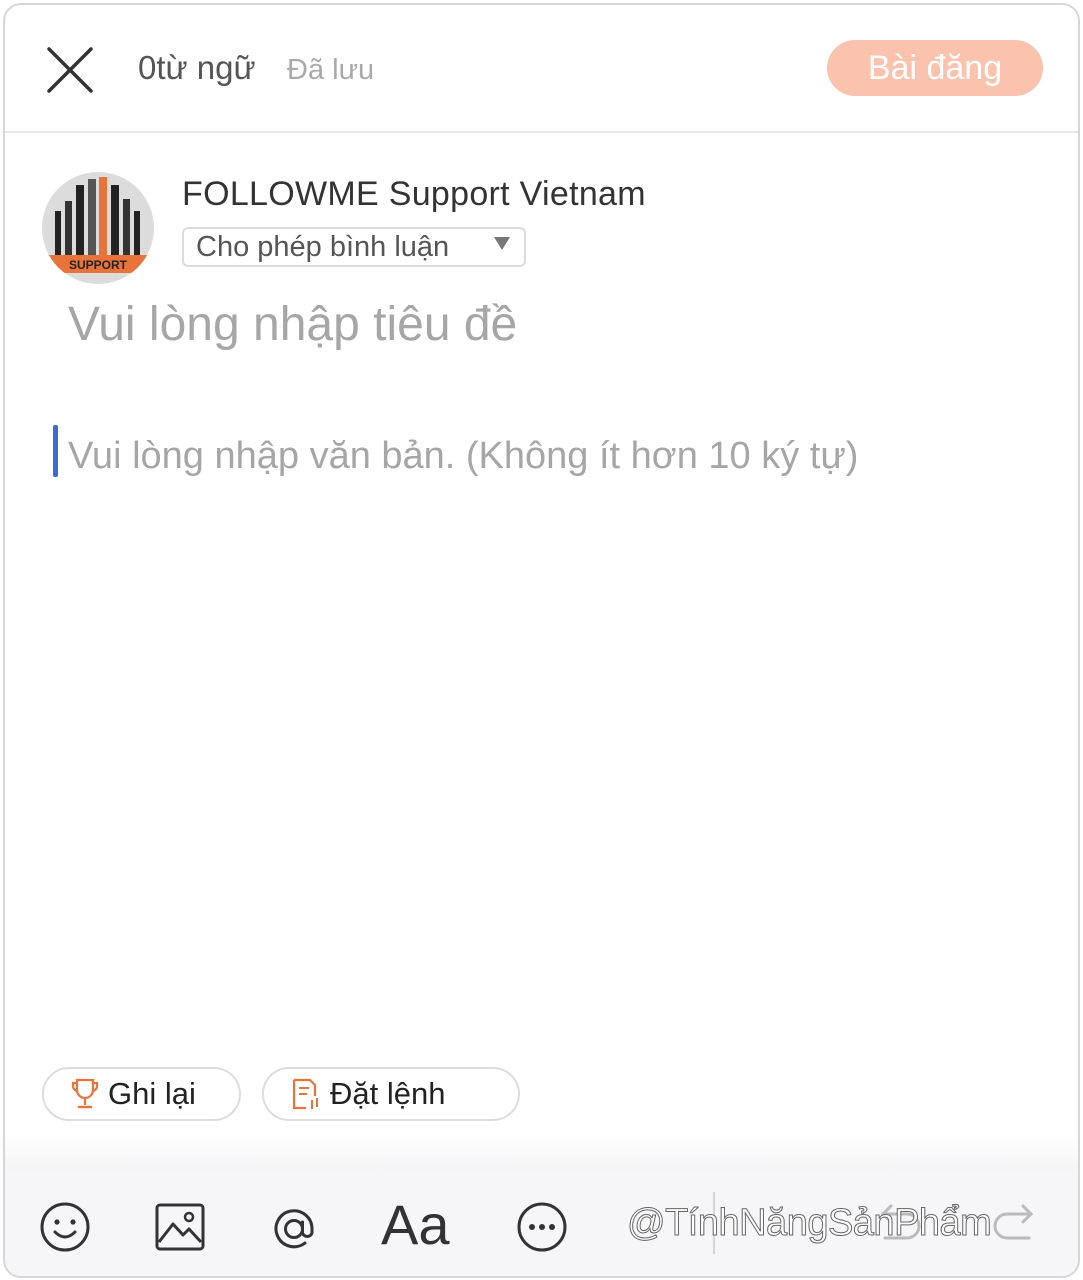 The image size is (1083, 1280). I want to click on more-icon, so click(542, 1227).